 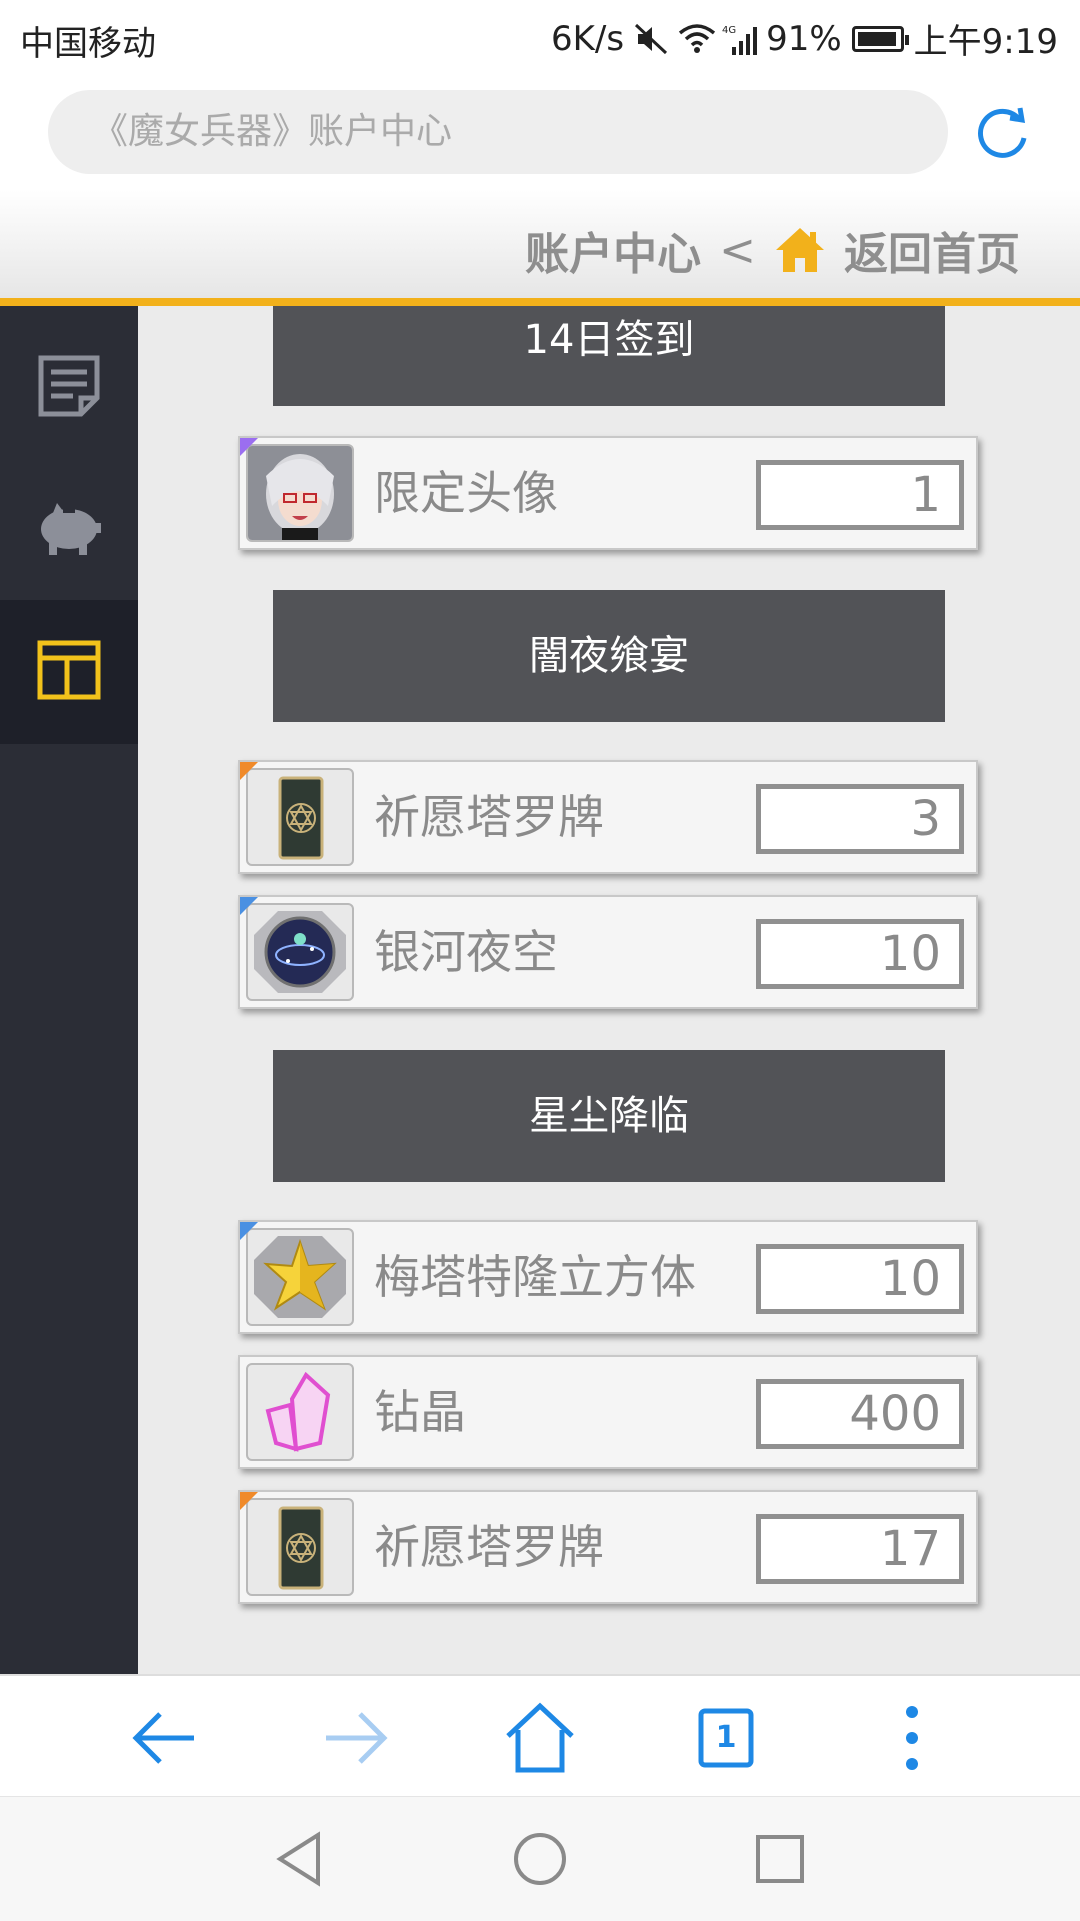 I want to click on sidebar, so click(x=69, y=990).